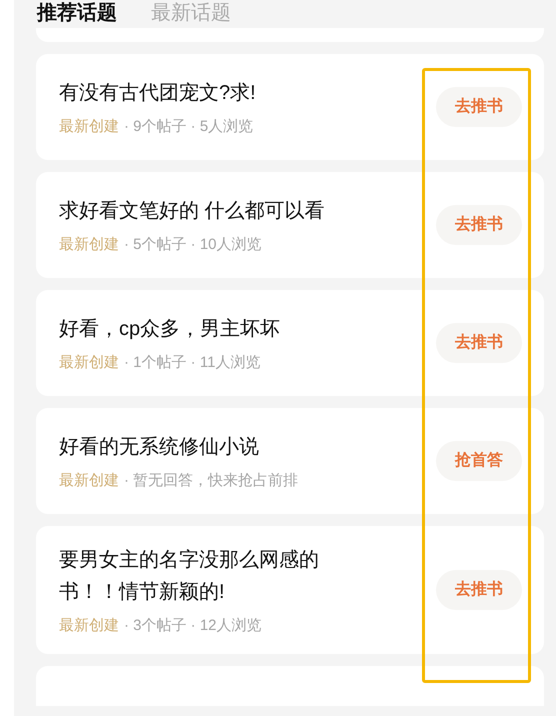 This screenshot has height=716, width=556. What do you see at coordinates (189, 127) in the screenshot?
I see `topic-stats: · 9个帖子 · 5人浏览` at bounding box center [189, 127].